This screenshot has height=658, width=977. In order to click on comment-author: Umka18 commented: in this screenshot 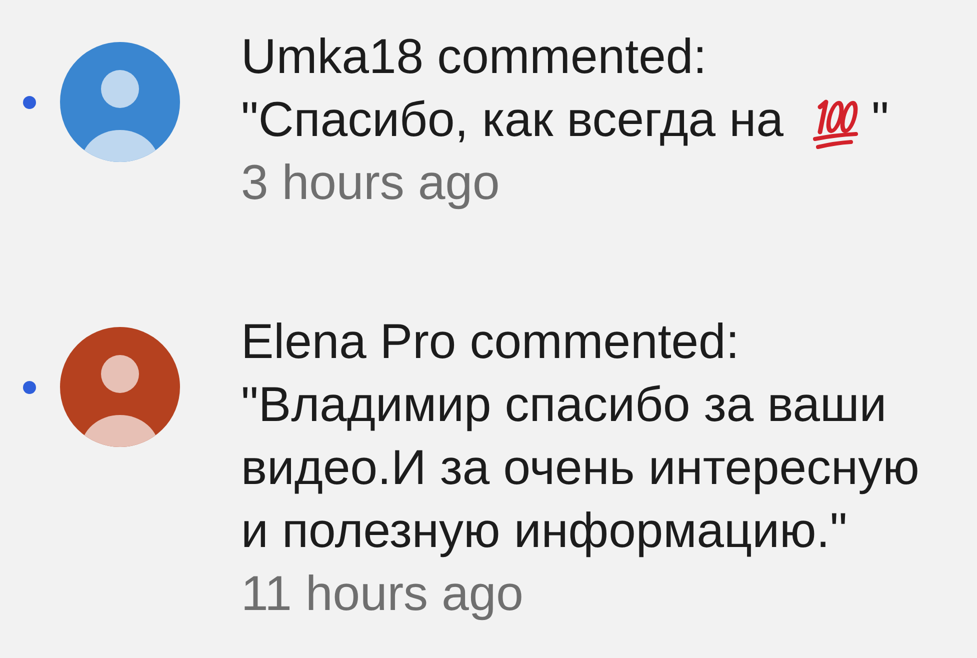, I will do `click(474, 57)`.